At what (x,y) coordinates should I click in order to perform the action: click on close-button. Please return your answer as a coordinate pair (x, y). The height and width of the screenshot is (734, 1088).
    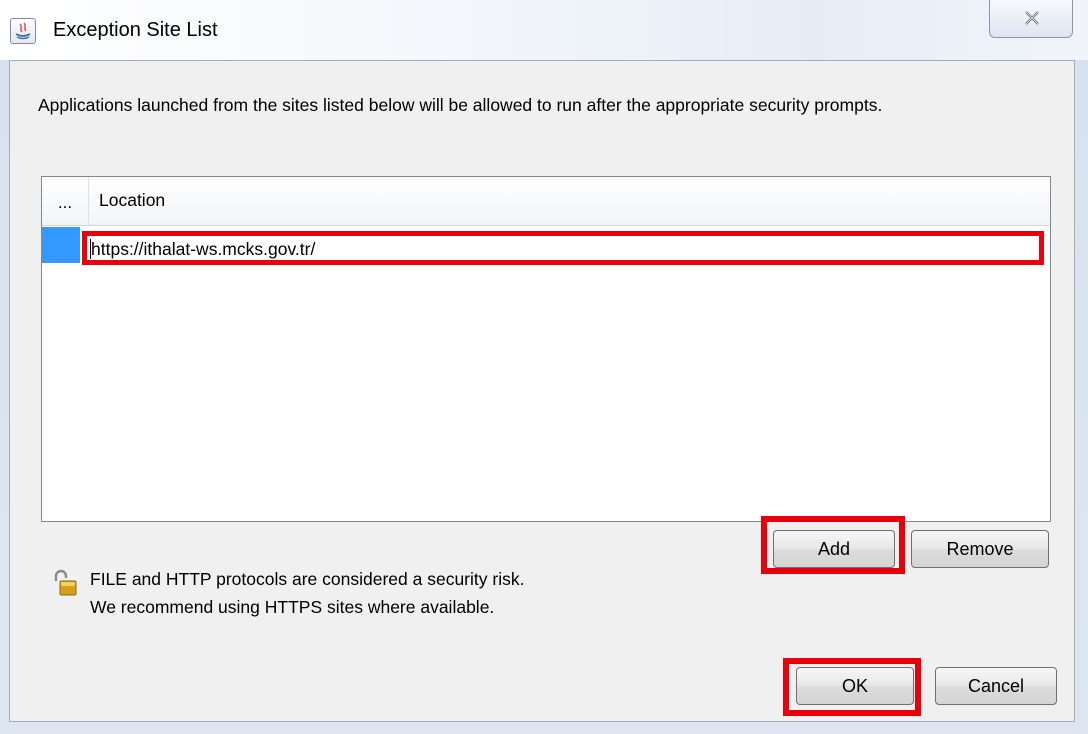
    Looking at the image, I should click on (1031, 19).